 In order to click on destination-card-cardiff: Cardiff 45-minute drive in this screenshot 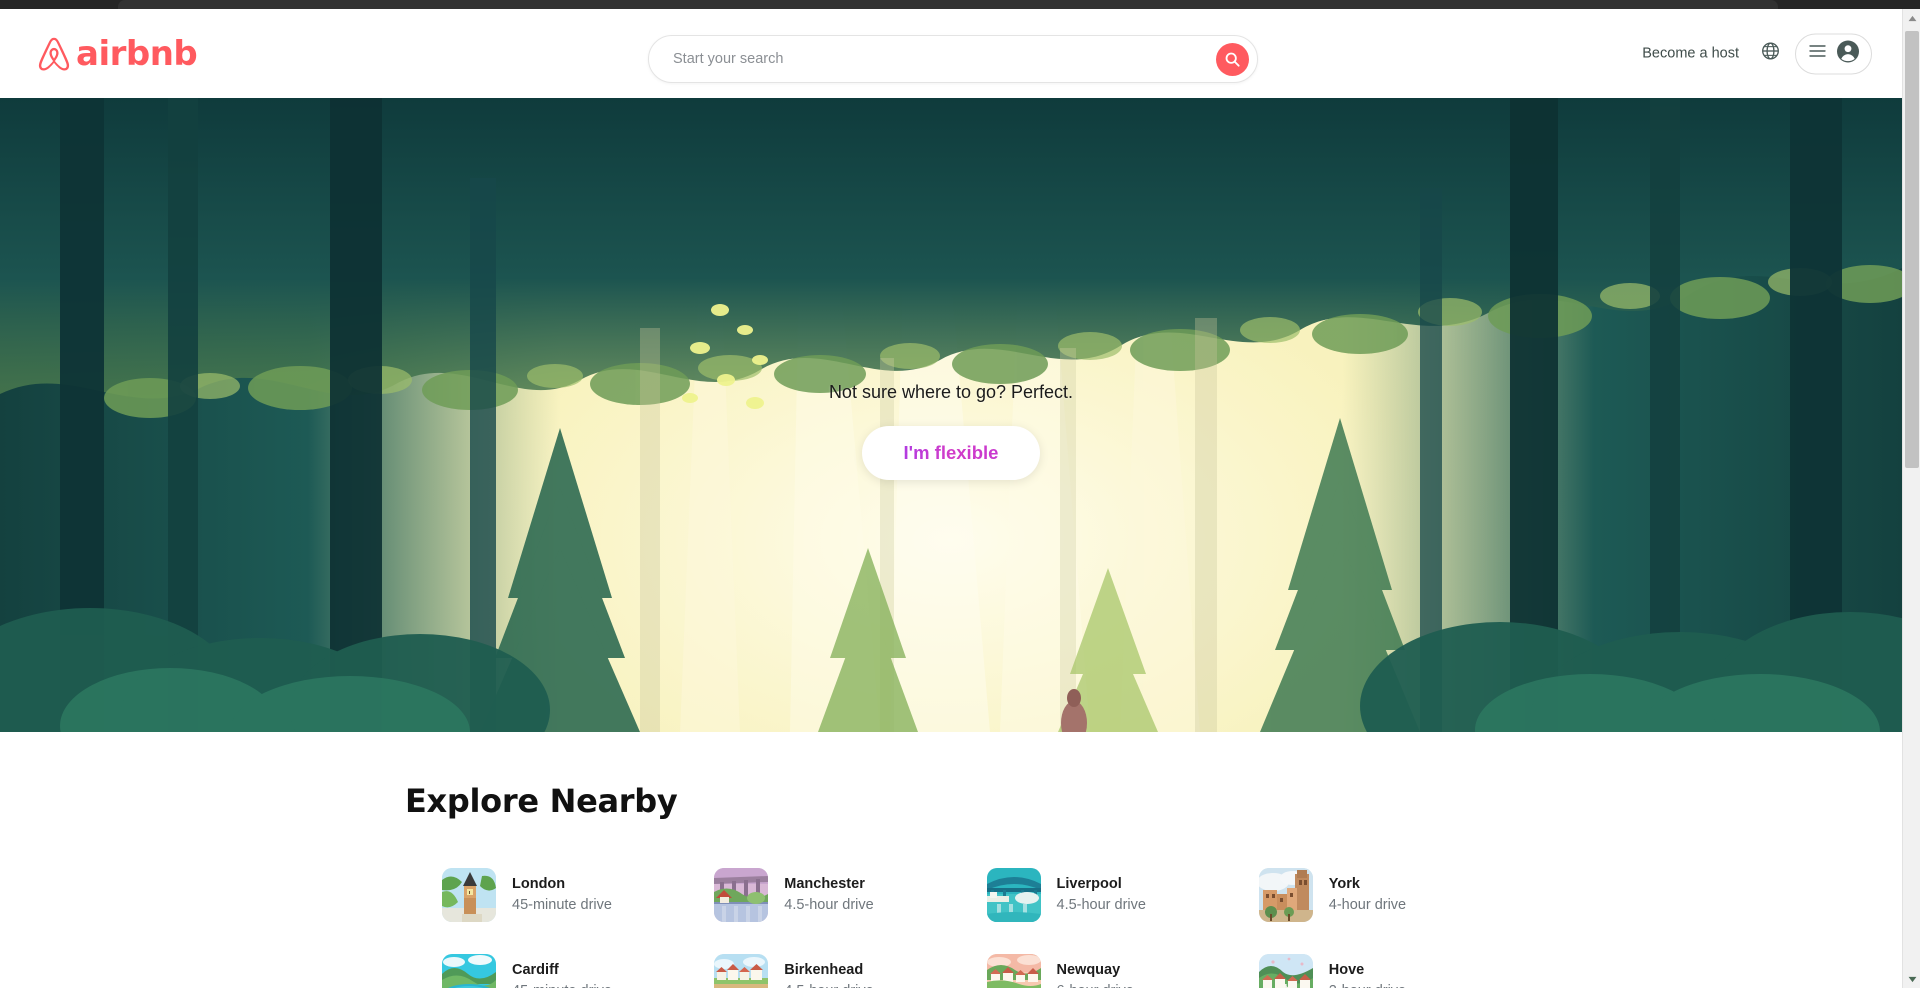, I will do `click(578, 968)`.